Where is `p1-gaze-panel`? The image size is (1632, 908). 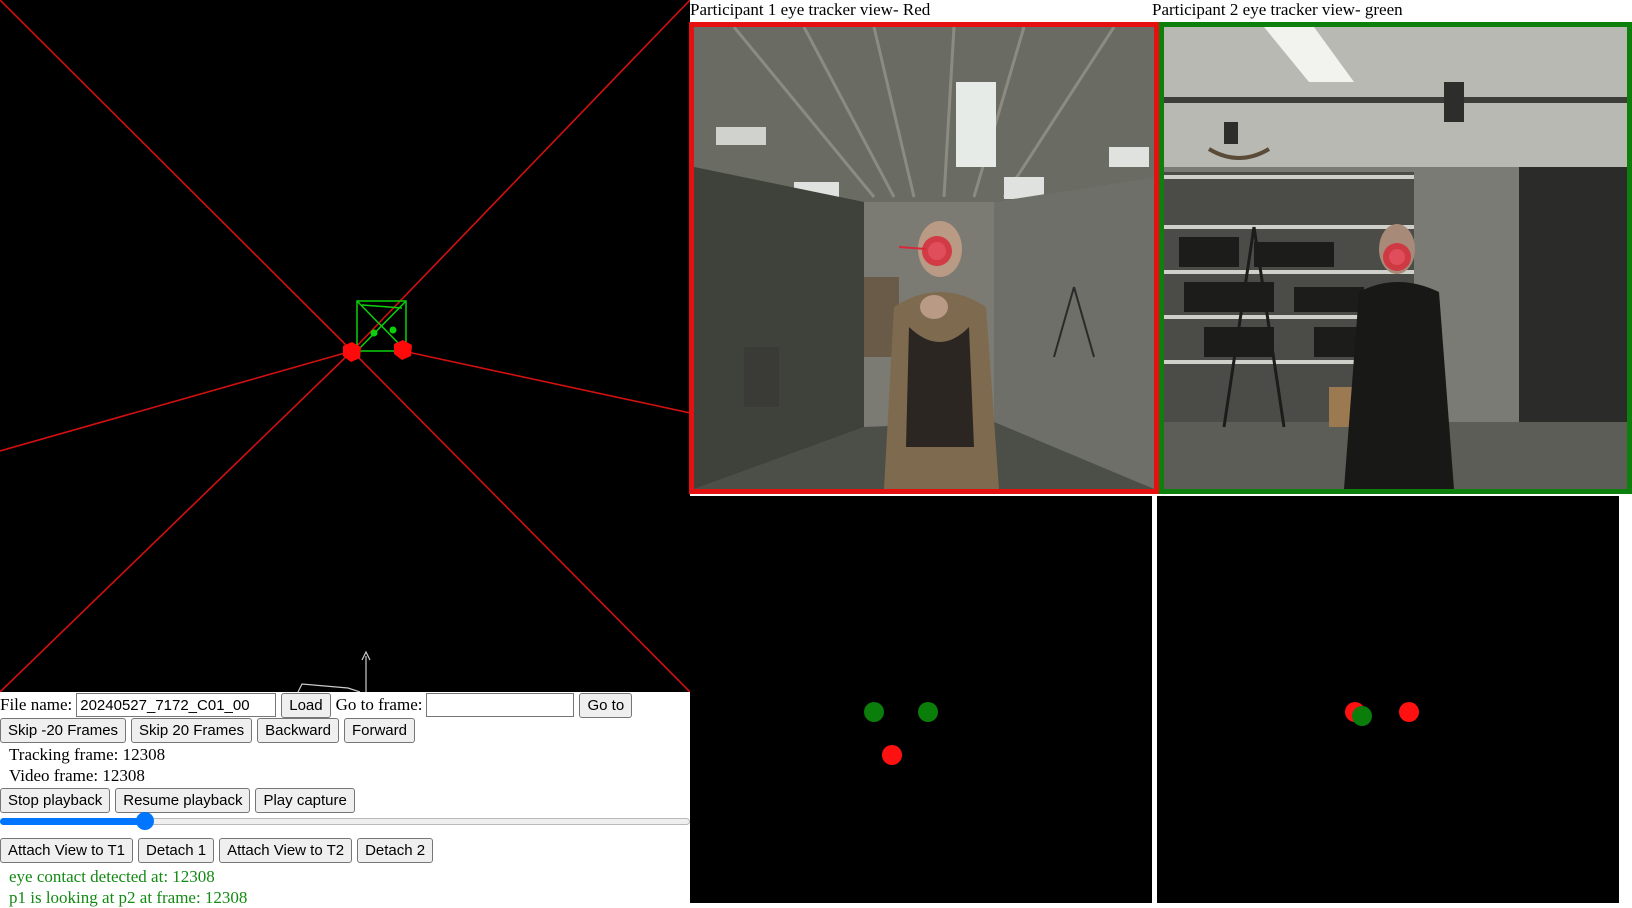
p1-gaze-panel is located at coordinates (921, 699).